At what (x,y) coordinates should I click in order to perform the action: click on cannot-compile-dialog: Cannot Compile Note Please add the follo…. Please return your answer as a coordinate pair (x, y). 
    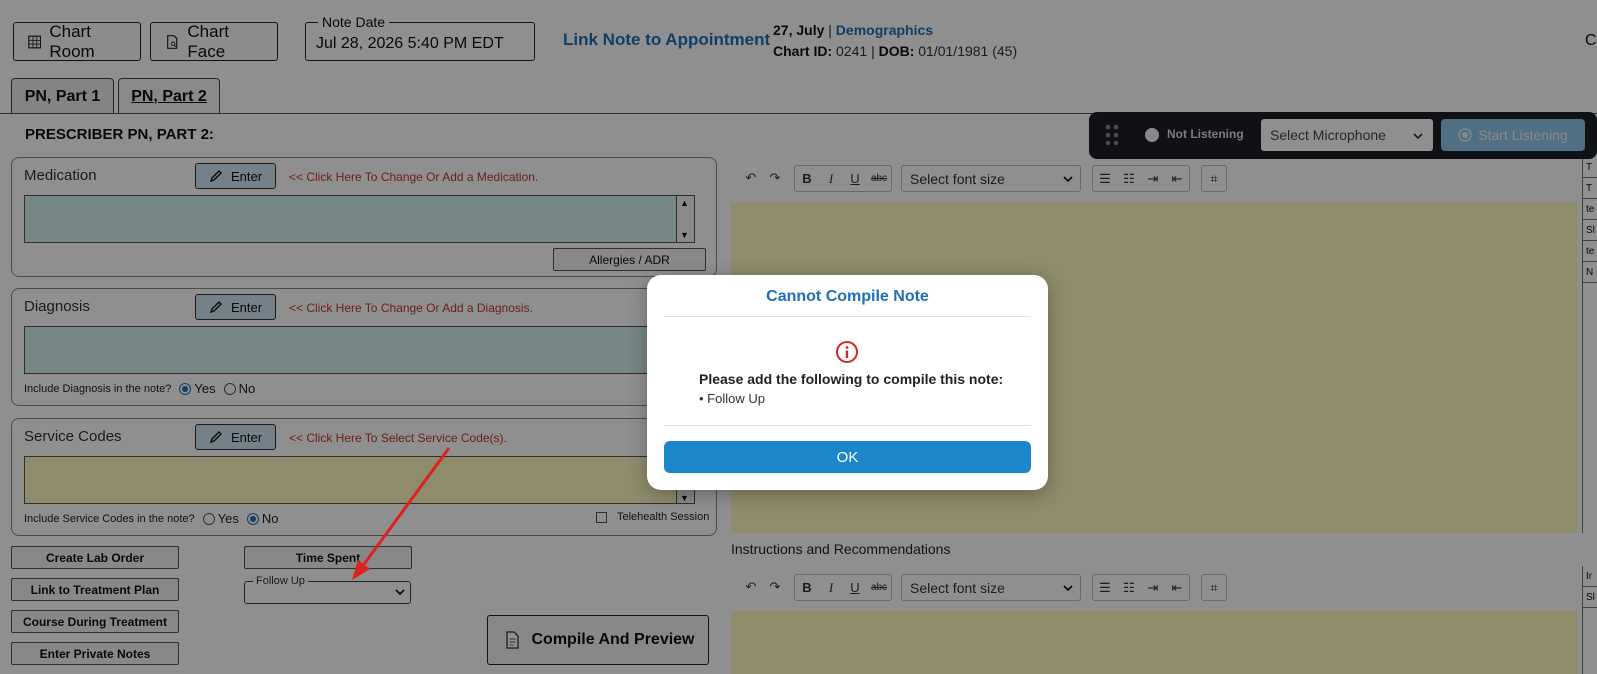
    Looking at the image, I should click on (847, 382).